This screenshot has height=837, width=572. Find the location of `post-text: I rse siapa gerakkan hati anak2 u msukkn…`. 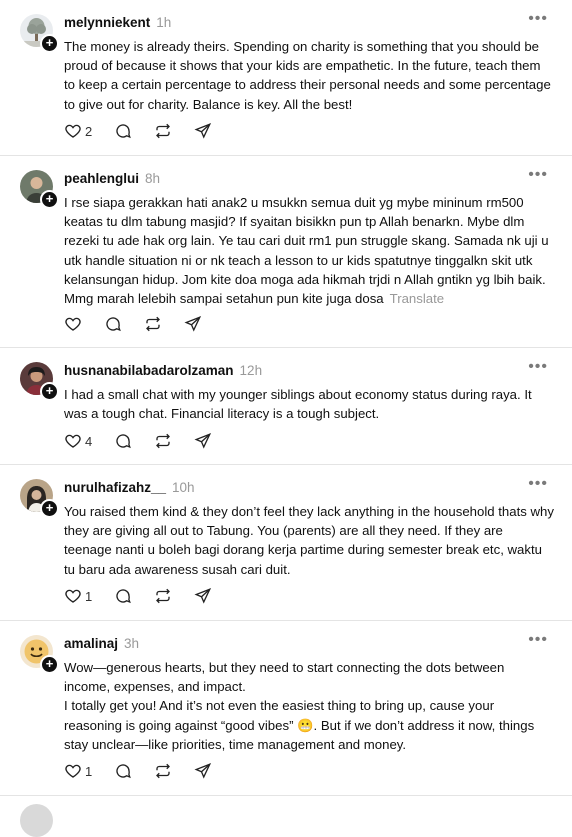

post-text: I rse siapa gerakkan hati anak2 u msukkn… is located at coordinates (309, 250).